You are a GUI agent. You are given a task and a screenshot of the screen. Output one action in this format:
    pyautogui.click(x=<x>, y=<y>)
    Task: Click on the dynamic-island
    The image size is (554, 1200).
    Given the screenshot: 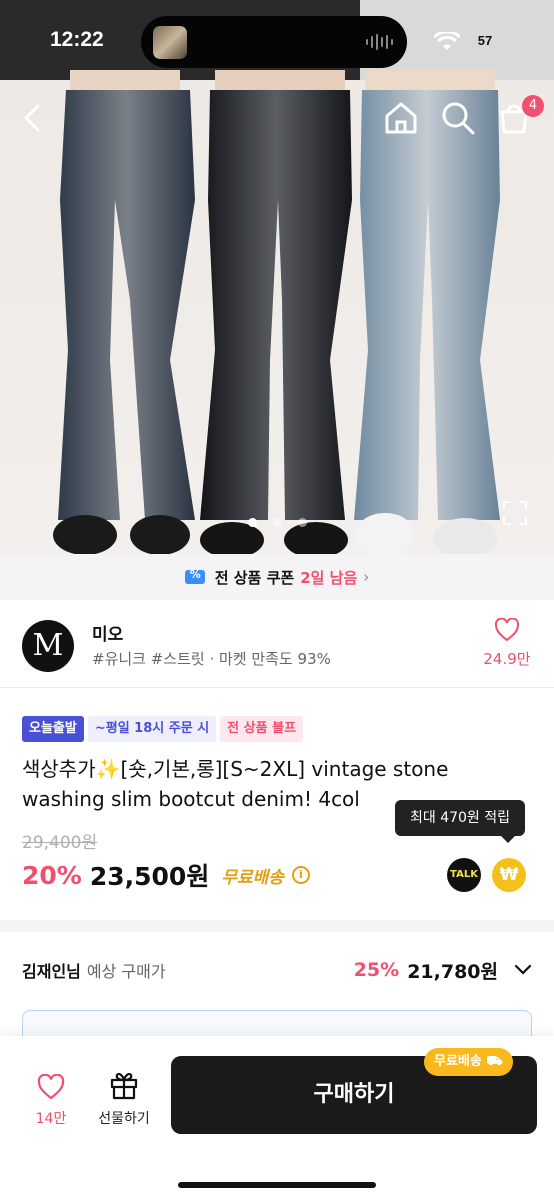 What is the action you would take?
    pyautogui.click(x=274, y=42)
    